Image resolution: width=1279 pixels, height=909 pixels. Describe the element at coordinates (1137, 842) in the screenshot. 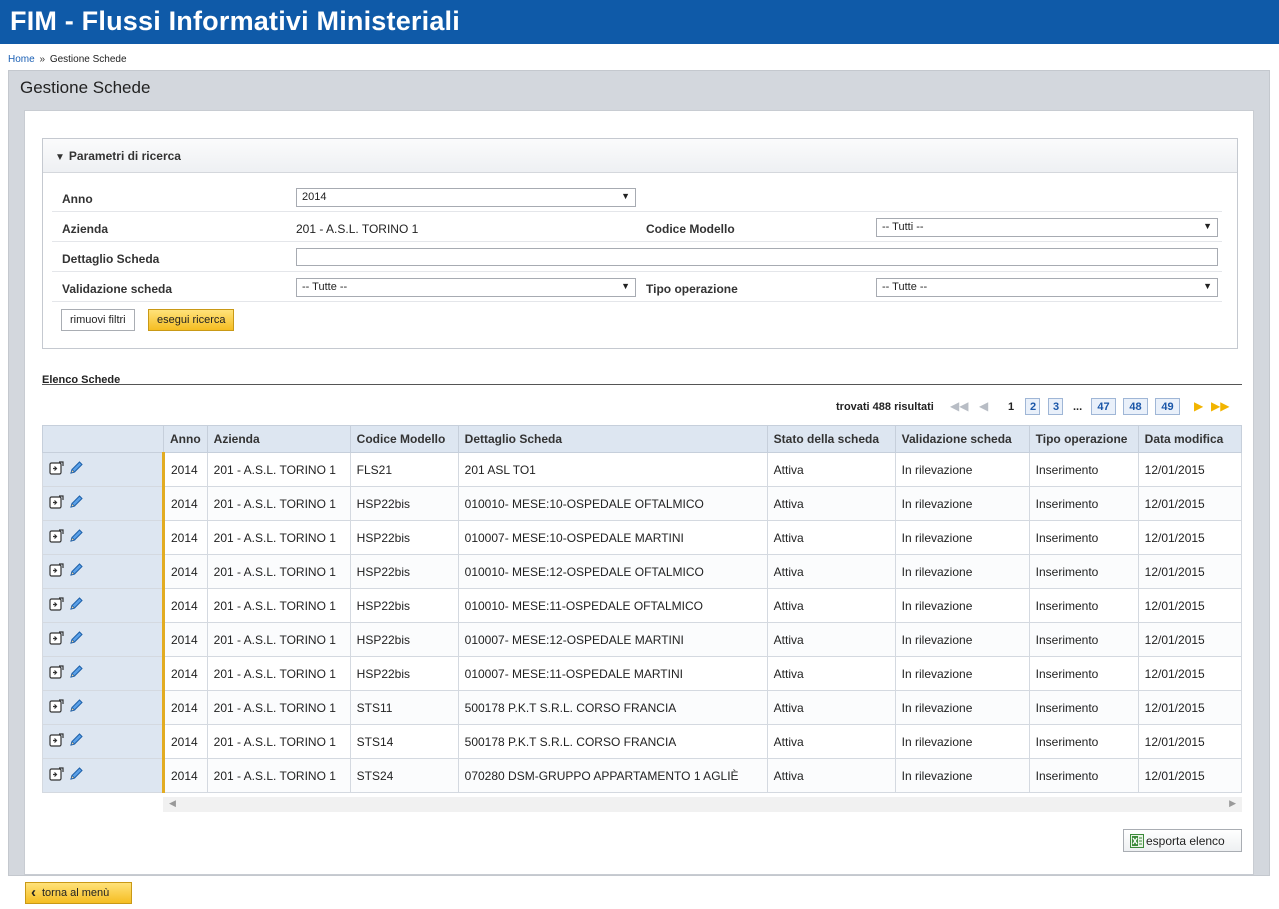

I see `excel-icon` at that location.